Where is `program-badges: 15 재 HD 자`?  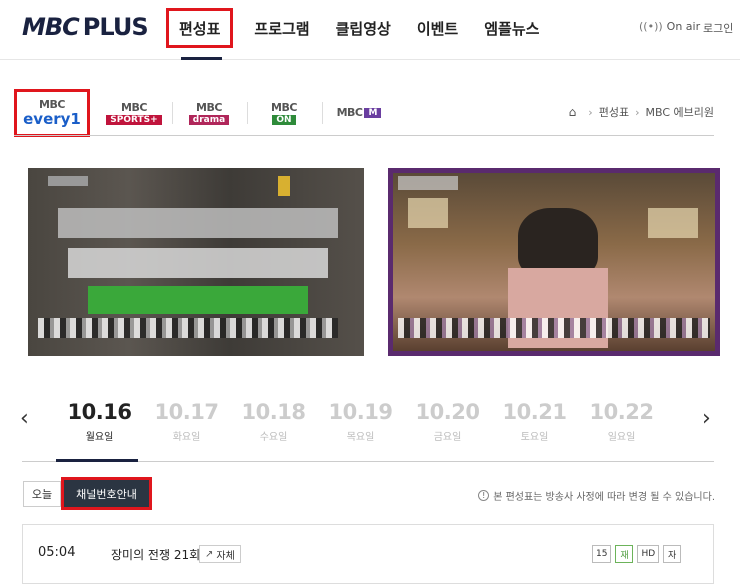 program-badges: 15 재 HD 자 is located at coordinates (638, 554).